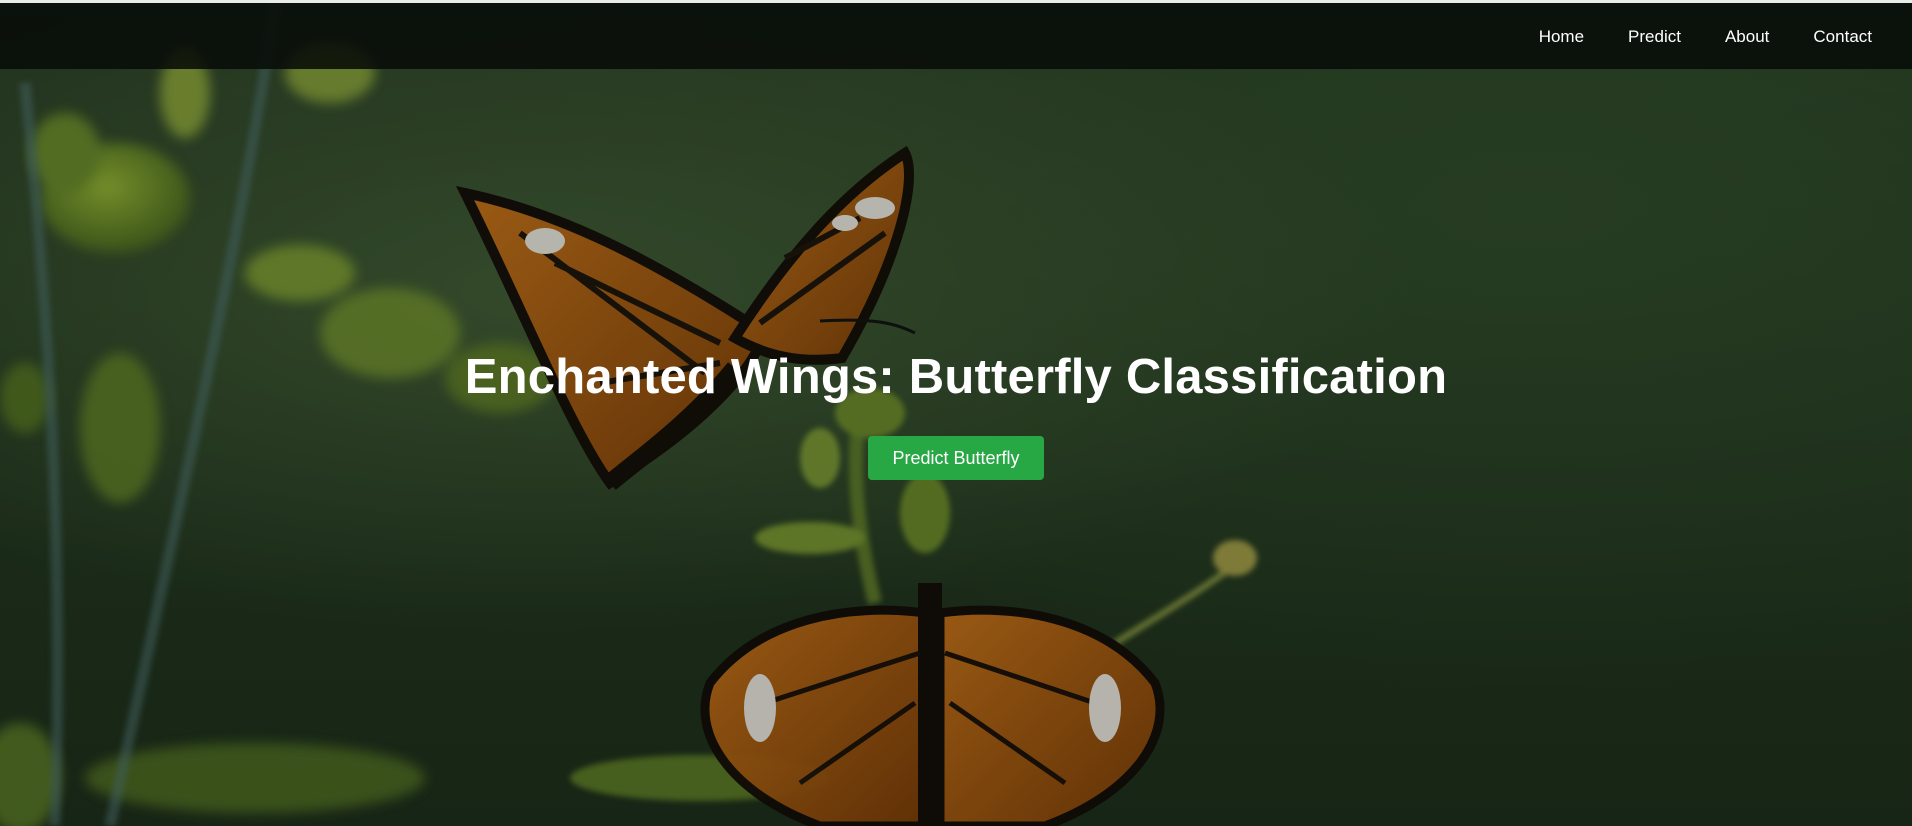 The image size is (1912, 826). What do you see at coordinates (1654, 36) in the screenshot?
I see `nav-predict-link: Predict` at bounding box center [1654, 36].